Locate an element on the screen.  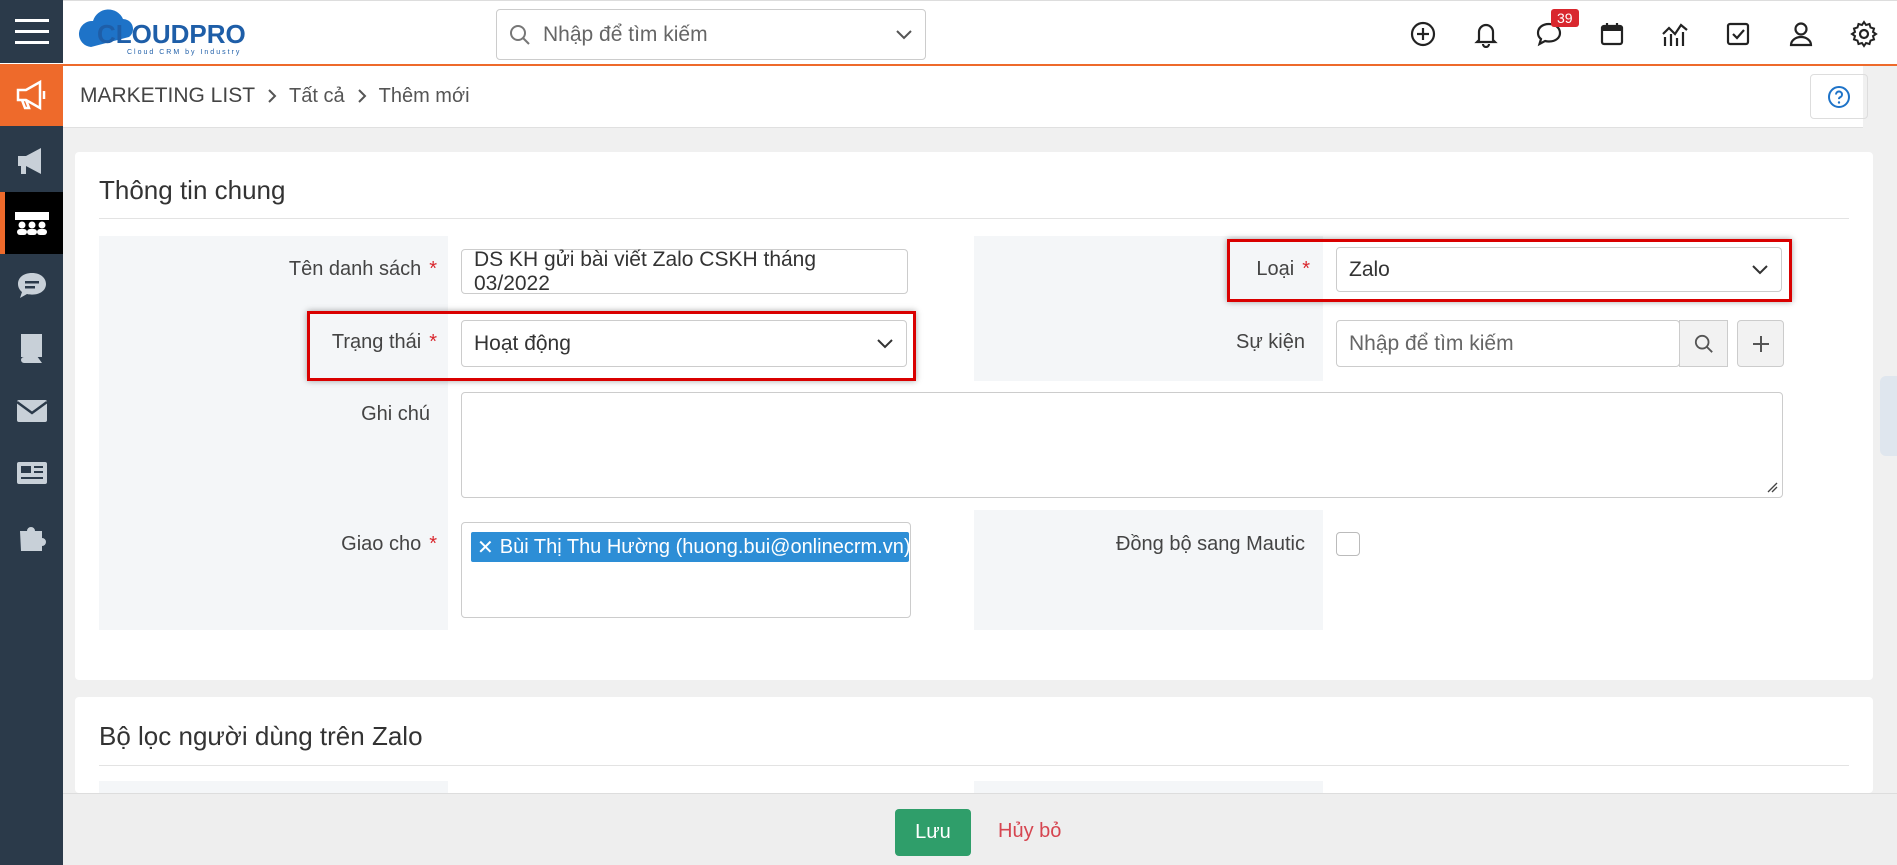
megaphone-icon is located at coordinates (30, 95).